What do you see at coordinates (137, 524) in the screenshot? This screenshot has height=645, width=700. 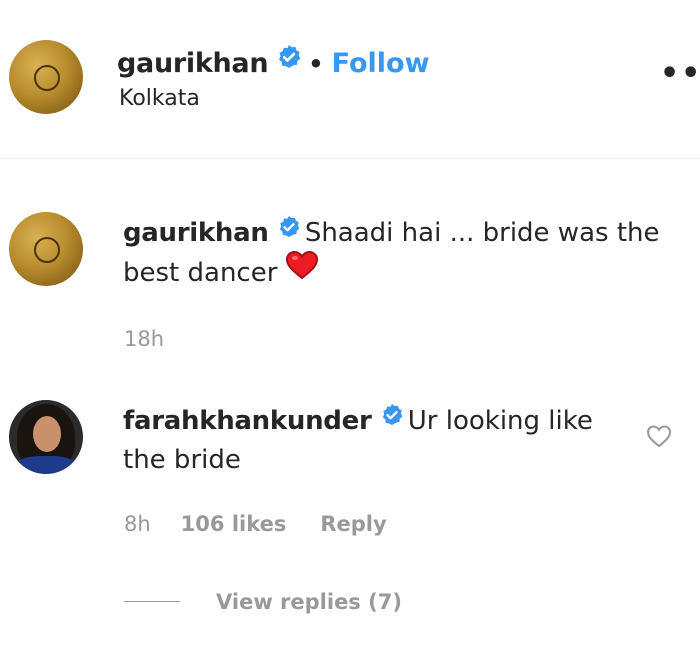 I see `reply-timestamp: 8h` at bounding box center [137, 524].